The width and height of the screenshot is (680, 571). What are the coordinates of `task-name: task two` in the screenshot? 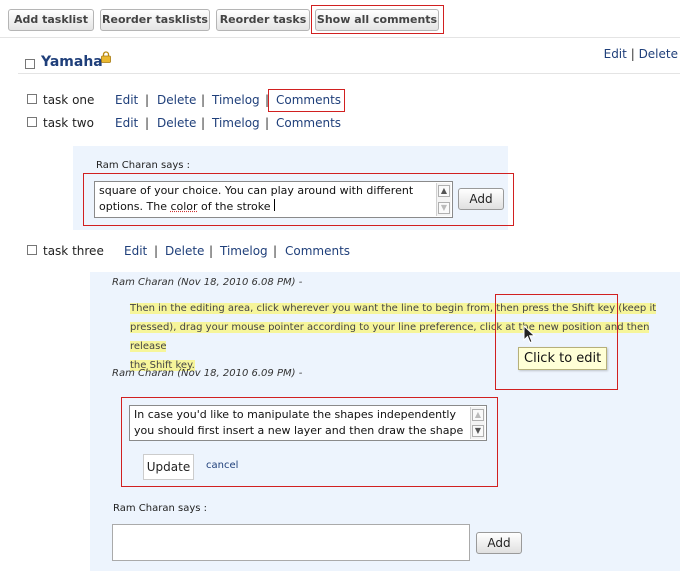 It's located at (68, 123).